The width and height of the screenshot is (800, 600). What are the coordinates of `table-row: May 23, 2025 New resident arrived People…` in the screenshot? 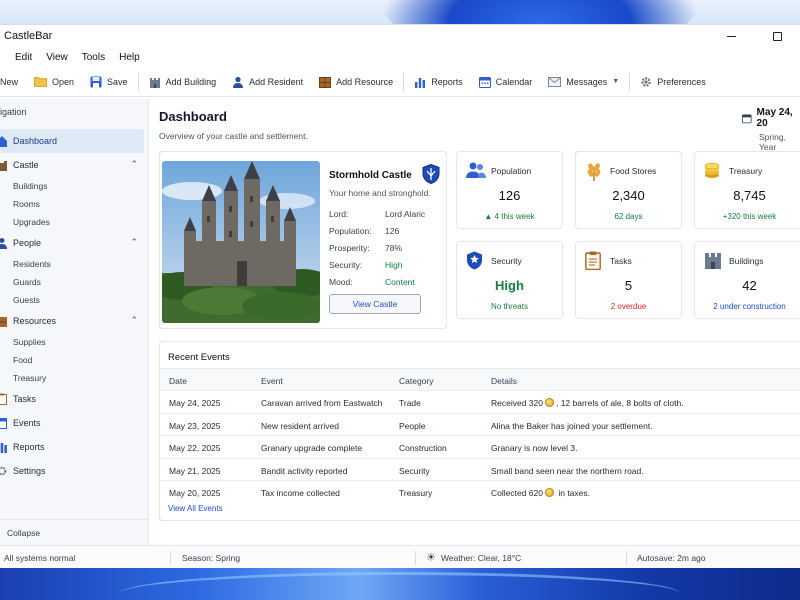 It's located at (480, 424).